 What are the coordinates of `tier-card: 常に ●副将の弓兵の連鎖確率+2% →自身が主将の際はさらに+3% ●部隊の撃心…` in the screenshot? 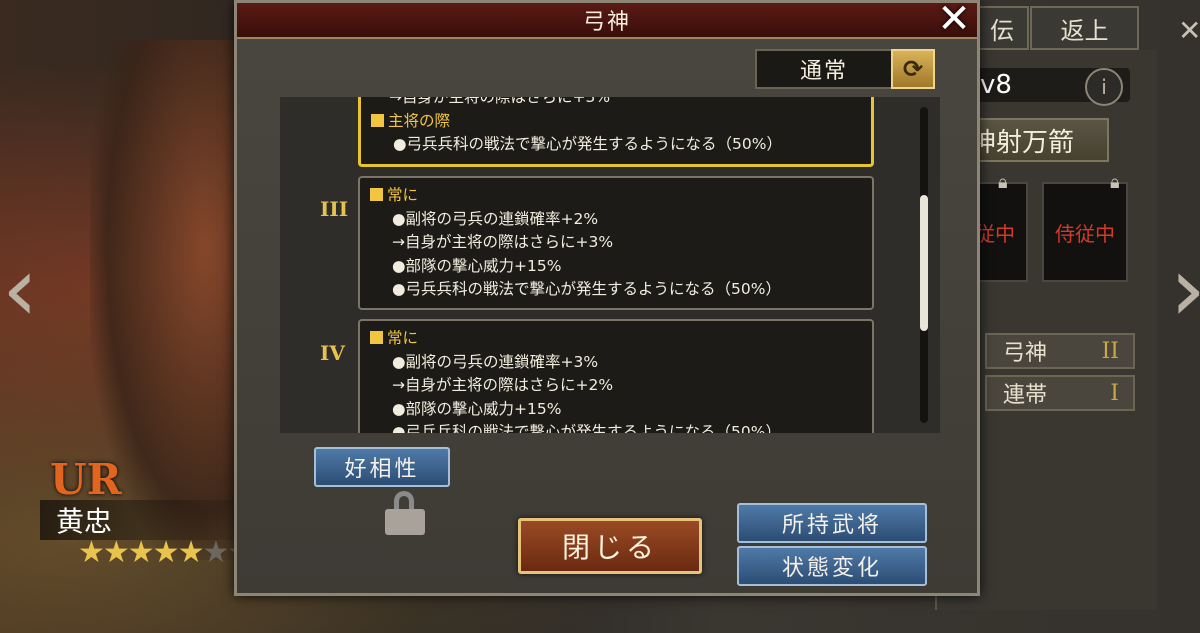 It's located at (616, 243).